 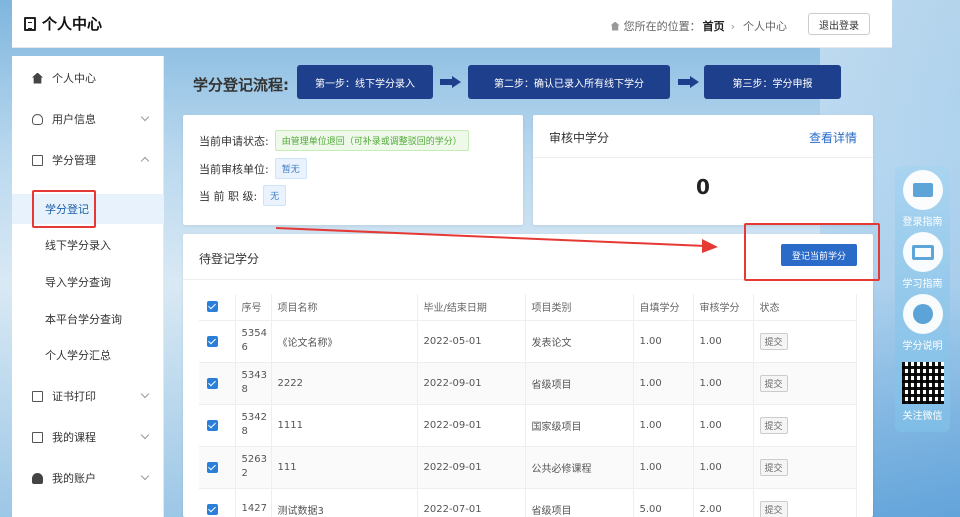 What do you see at coordinates (579, 383) in the screenshot?
I see `row-type: 省级项目` at bounding box center [579, 383].